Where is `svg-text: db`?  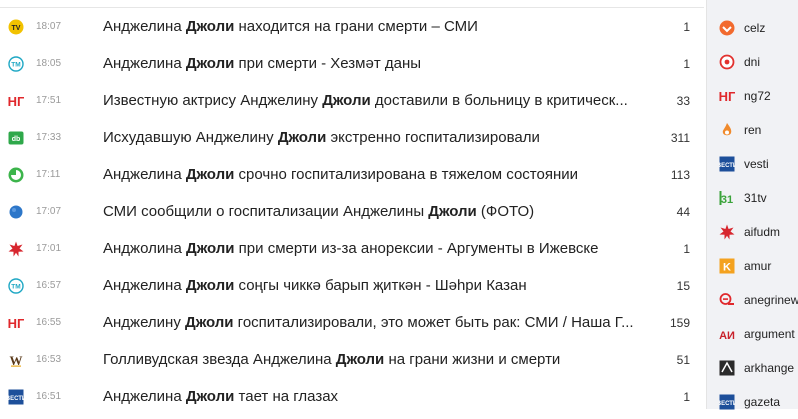 svg-text: db is located at coordinates (16, 139).